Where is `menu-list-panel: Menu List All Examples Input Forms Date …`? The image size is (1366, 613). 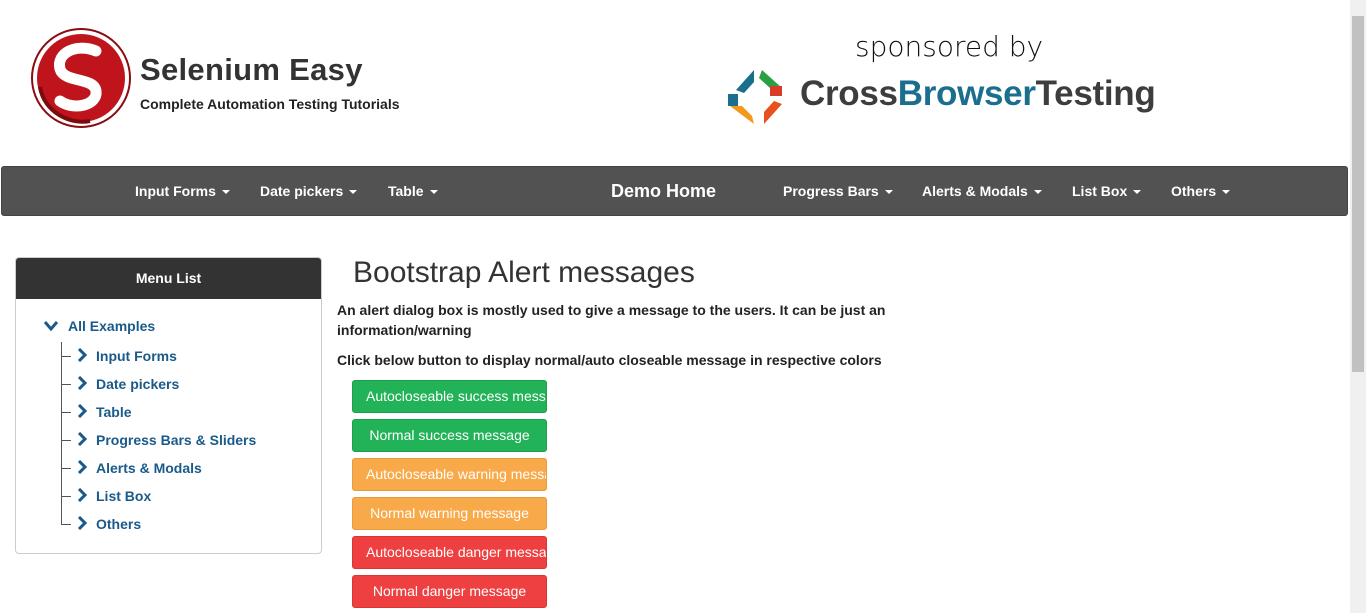 menu-list-panel: Menu List All Examples Input Forms Date … is located at coordinates (168, 405).